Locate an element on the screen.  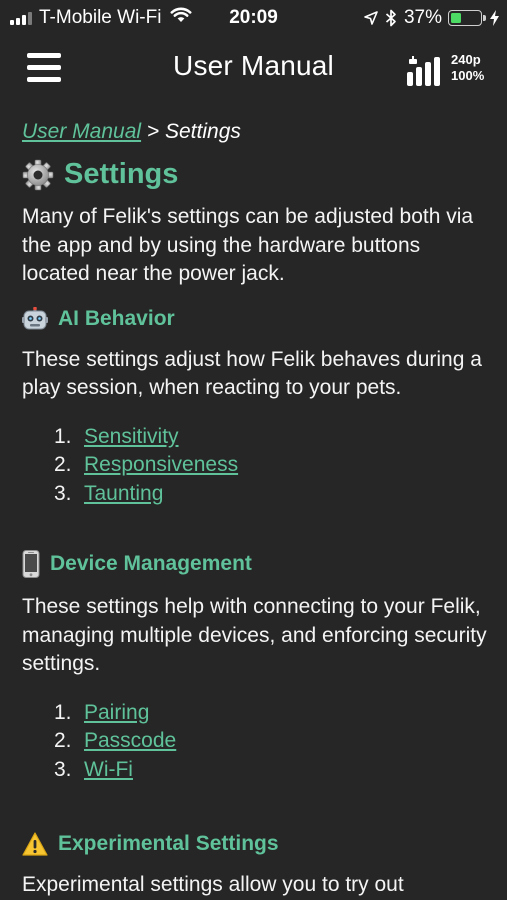
device-management-title: Device Management is located at coordinates (151, 563).